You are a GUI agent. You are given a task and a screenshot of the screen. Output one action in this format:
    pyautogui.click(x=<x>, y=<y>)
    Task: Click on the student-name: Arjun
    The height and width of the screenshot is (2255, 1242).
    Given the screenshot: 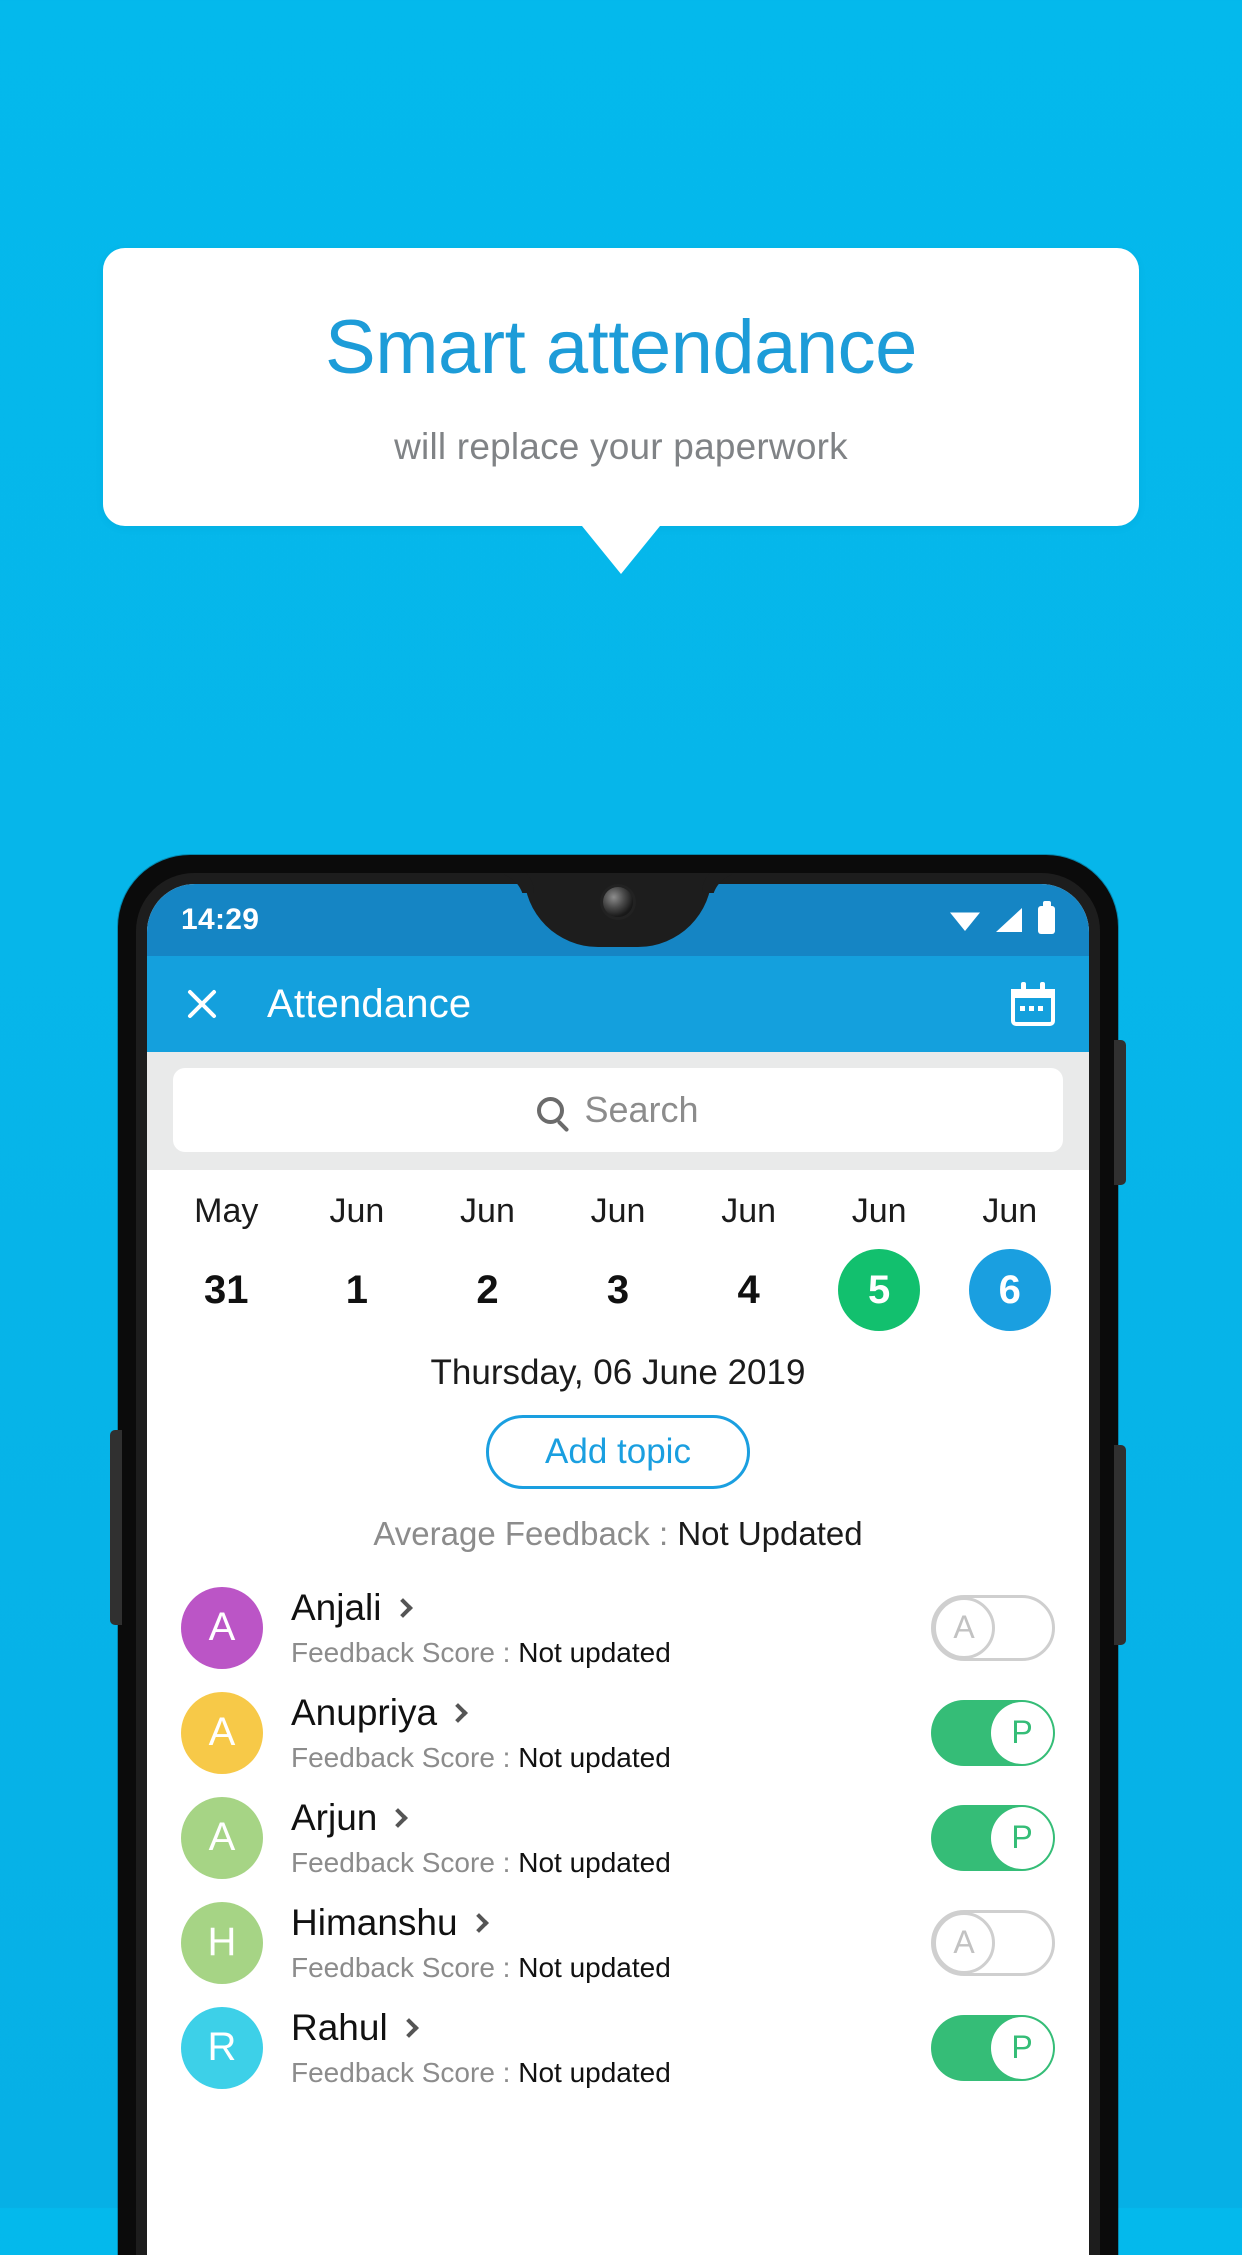 What is the action you would take?
    pyautogui.click(x=334, y=1817)
    